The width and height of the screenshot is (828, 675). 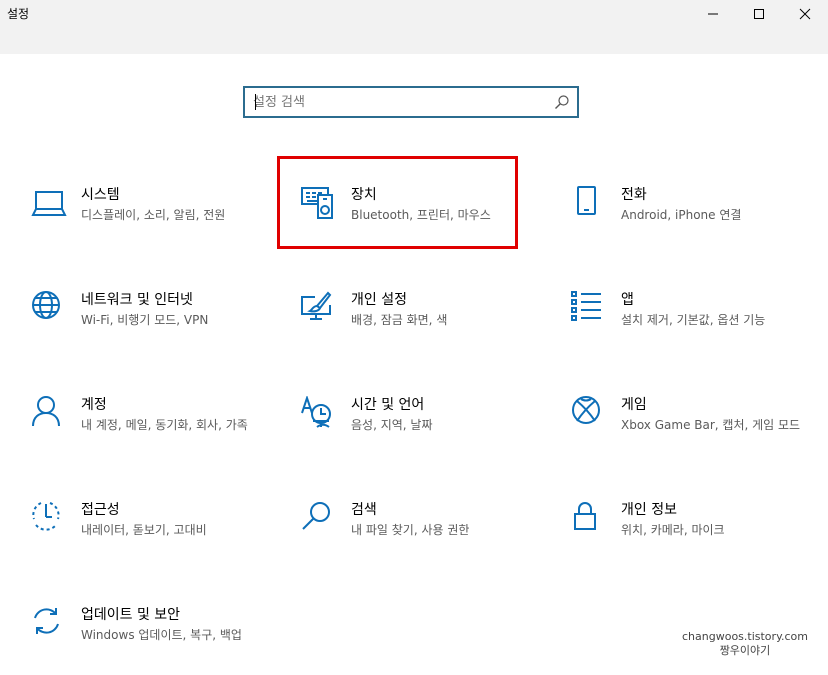 I want to click on minimize-button, so click(x=713, y=14).